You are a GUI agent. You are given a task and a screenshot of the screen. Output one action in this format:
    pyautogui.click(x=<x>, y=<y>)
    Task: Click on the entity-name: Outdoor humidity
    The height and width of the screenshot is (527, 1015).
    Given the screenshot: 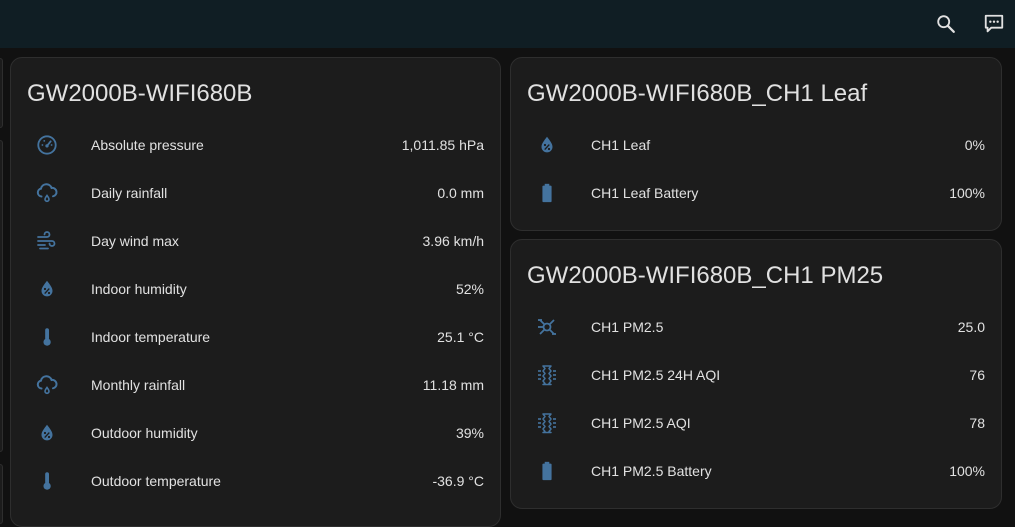 What is the action you would take?
    pyautogui.click(x=144, y=433)
    